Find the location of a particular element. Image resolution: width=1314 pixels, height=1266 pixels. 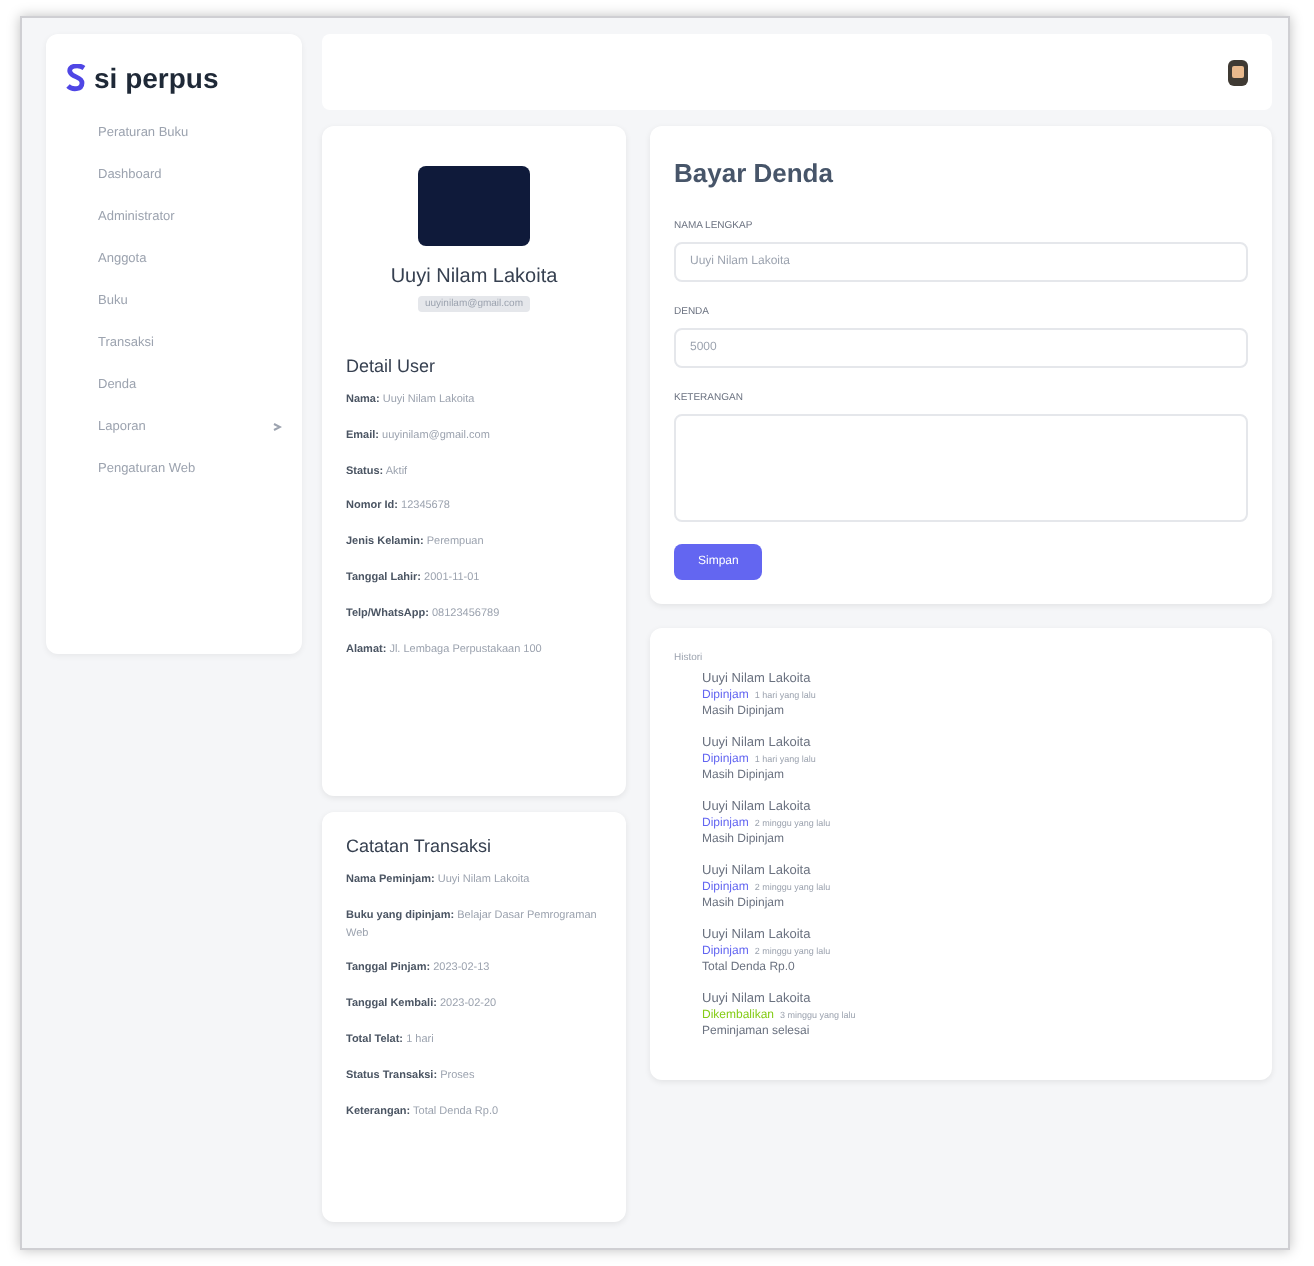

avatar-icon is located at coordinates (1238, 72).